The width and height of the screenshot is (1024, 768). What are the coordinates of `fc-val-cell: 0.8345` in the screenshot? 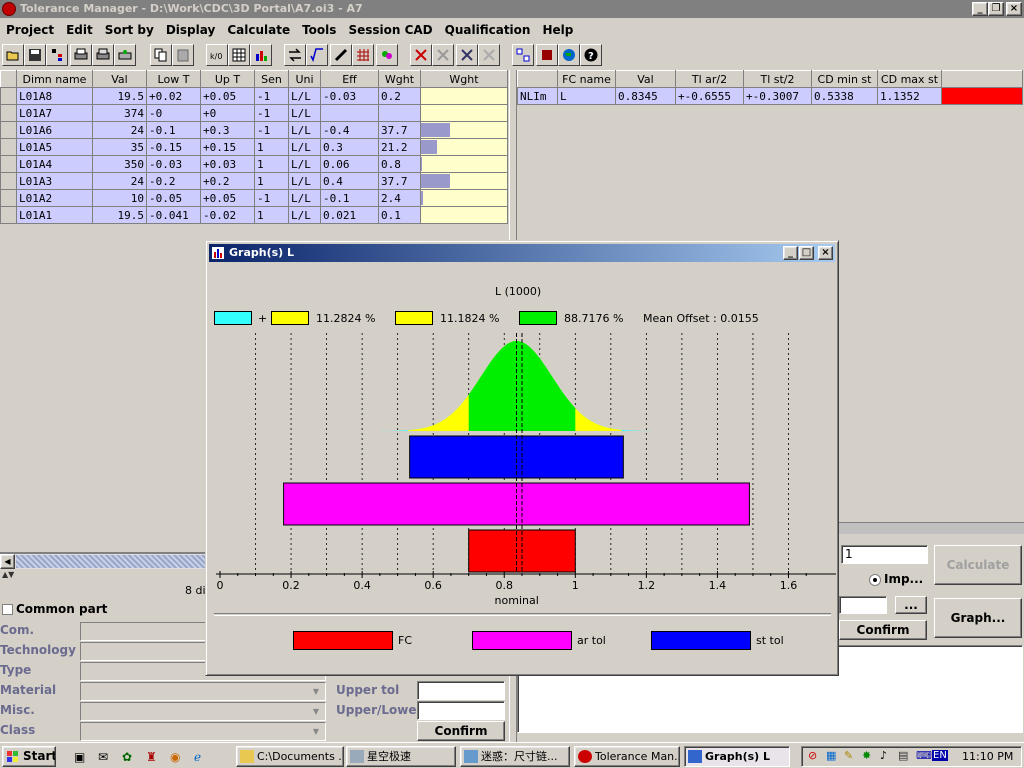 It's located at (645, 96).